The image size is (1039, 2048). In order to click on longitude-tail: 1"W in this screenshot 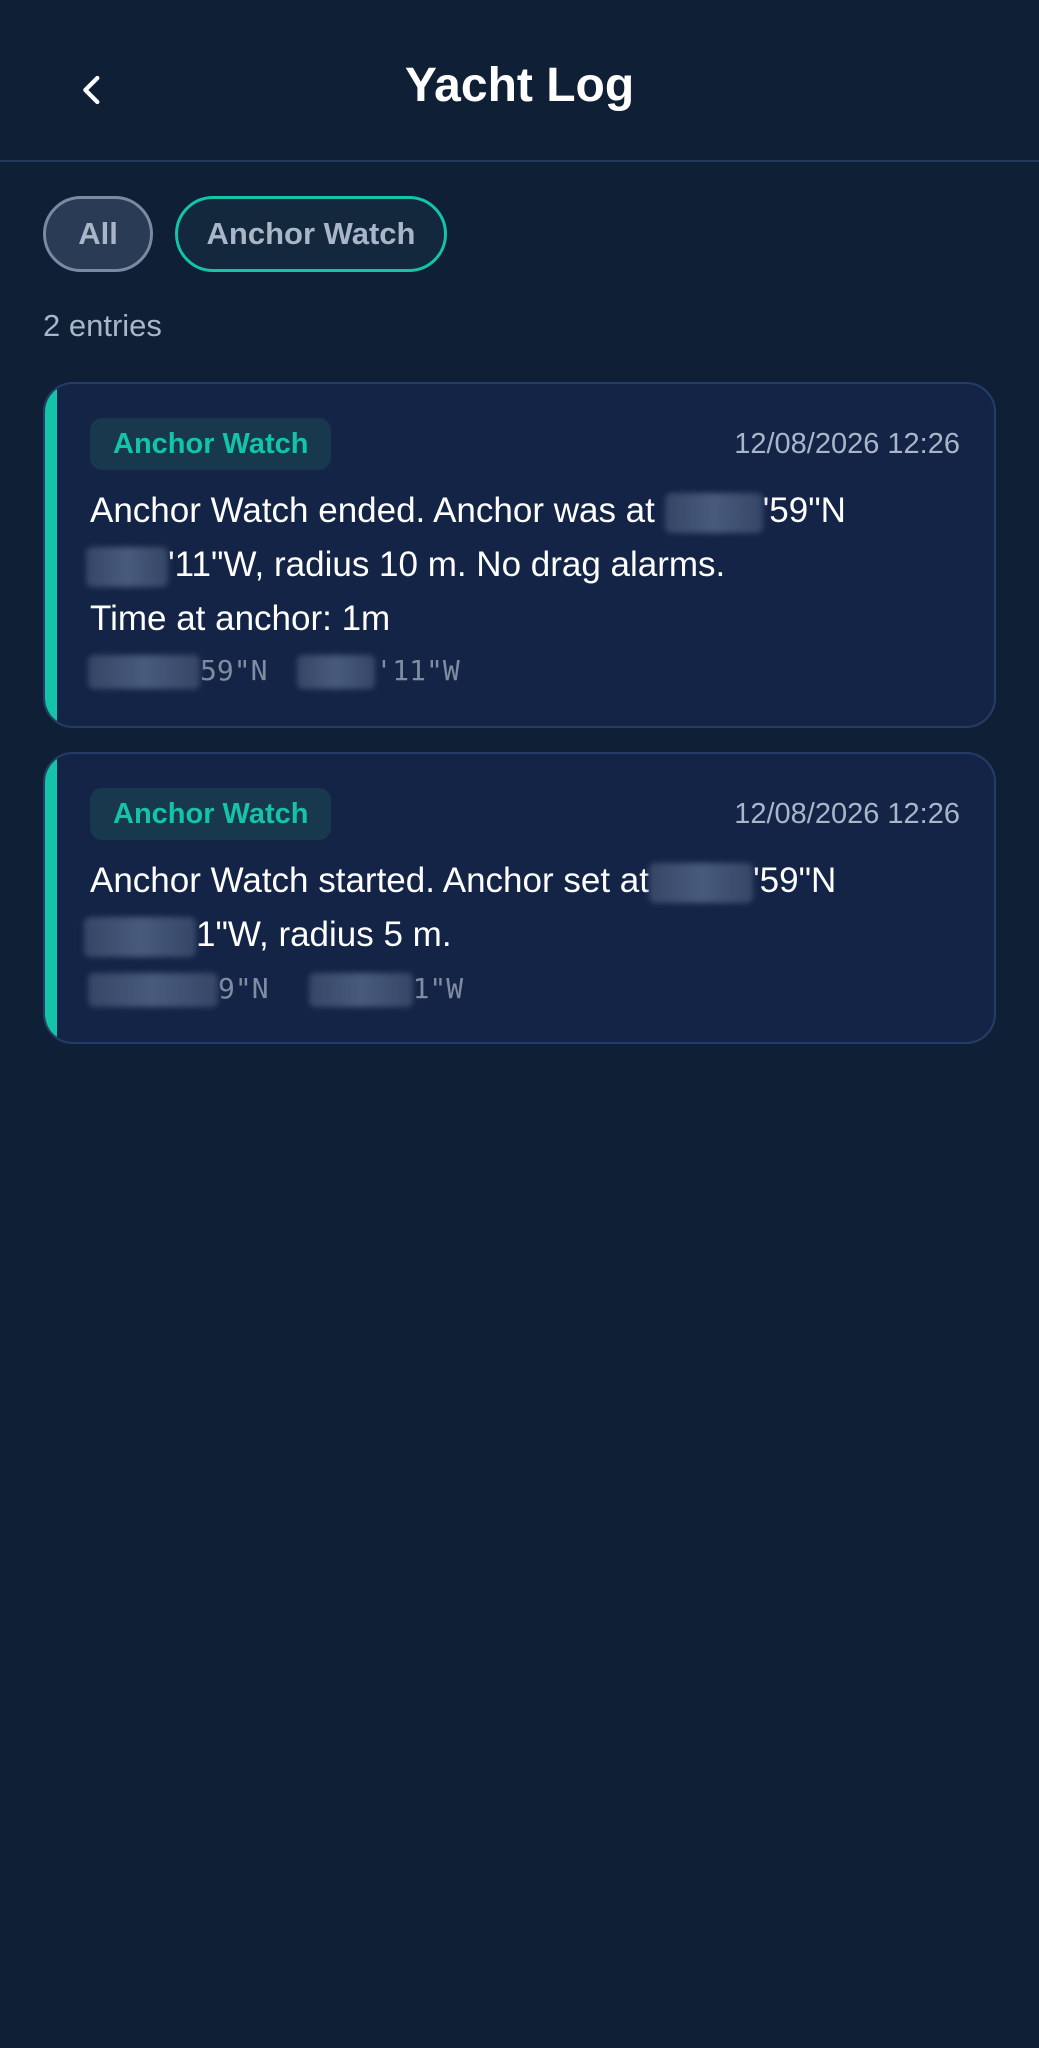, I will do `click(438, 988)`.